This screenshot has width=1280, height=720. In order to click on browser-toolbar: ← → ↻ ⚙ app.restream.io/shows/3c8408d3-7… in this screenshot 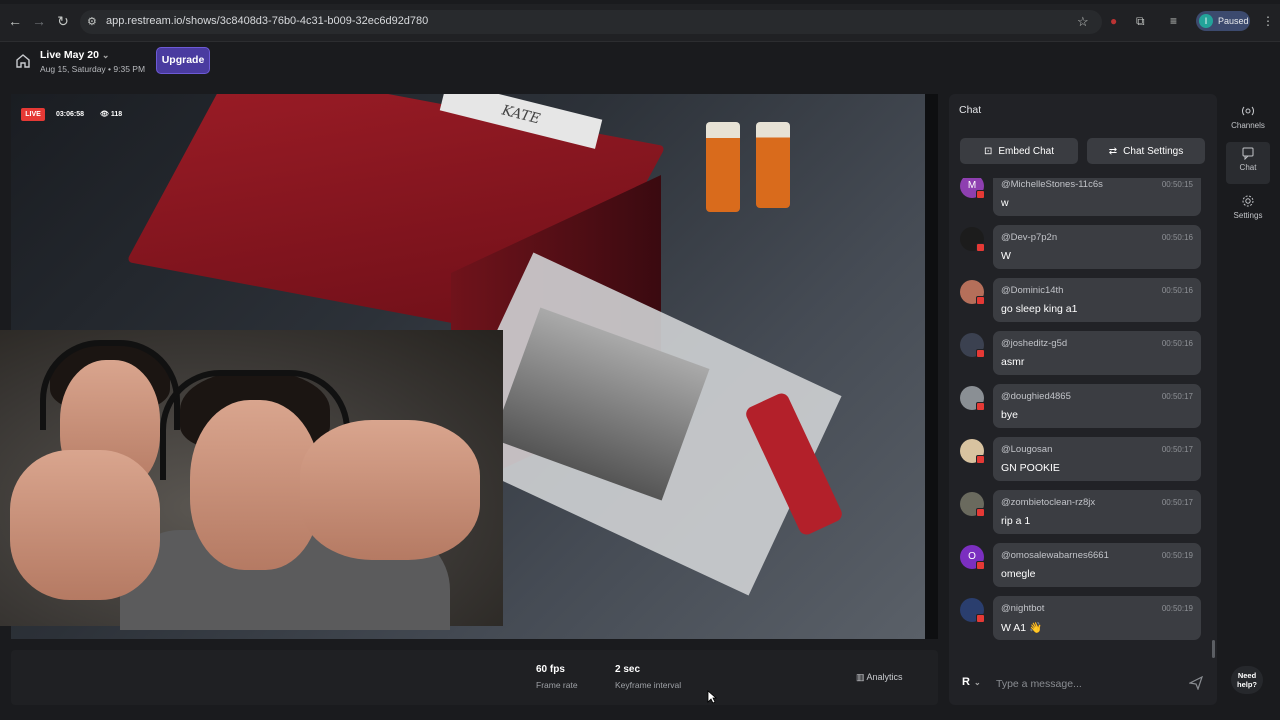, I will do `click(640, 21)`.